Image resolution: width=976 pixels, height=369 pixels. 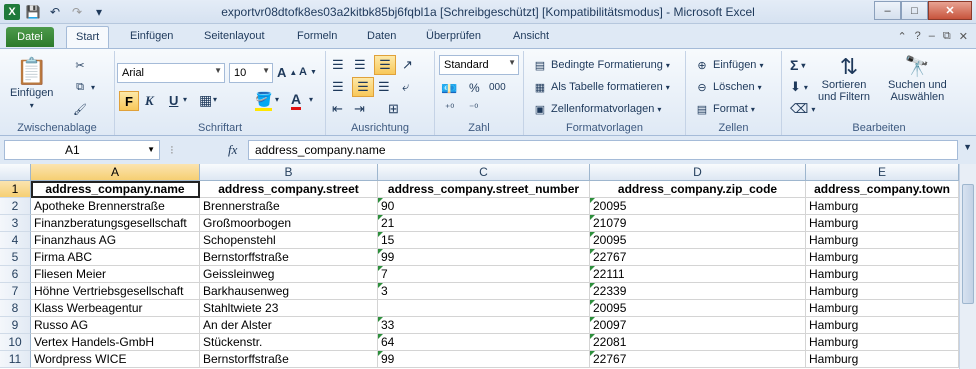 I want to click on font-size-select: 10 ▼, so click(x=251, y=73).